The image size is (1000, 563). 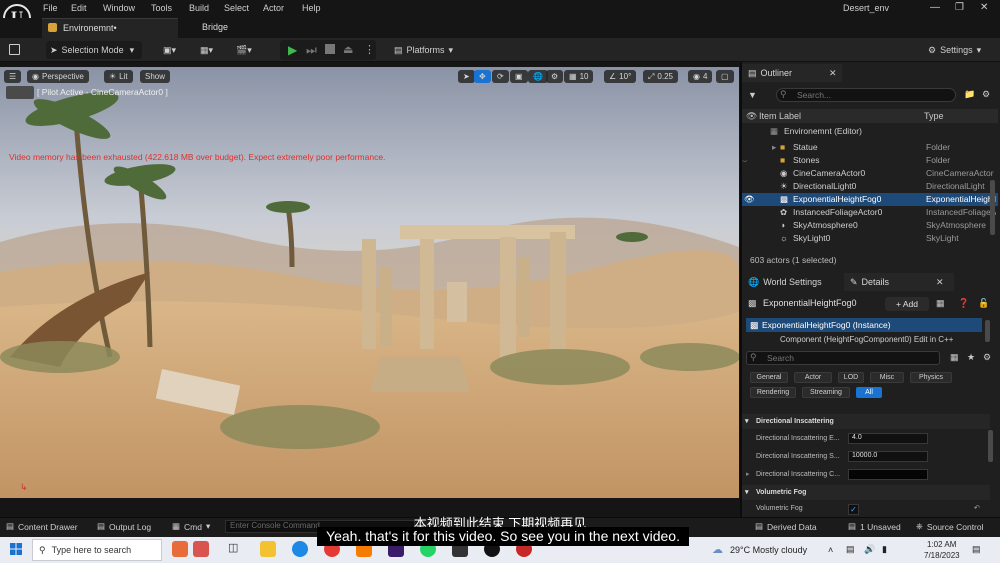 I want to click on filter-icon: ▼, so click(x=752, y=95).